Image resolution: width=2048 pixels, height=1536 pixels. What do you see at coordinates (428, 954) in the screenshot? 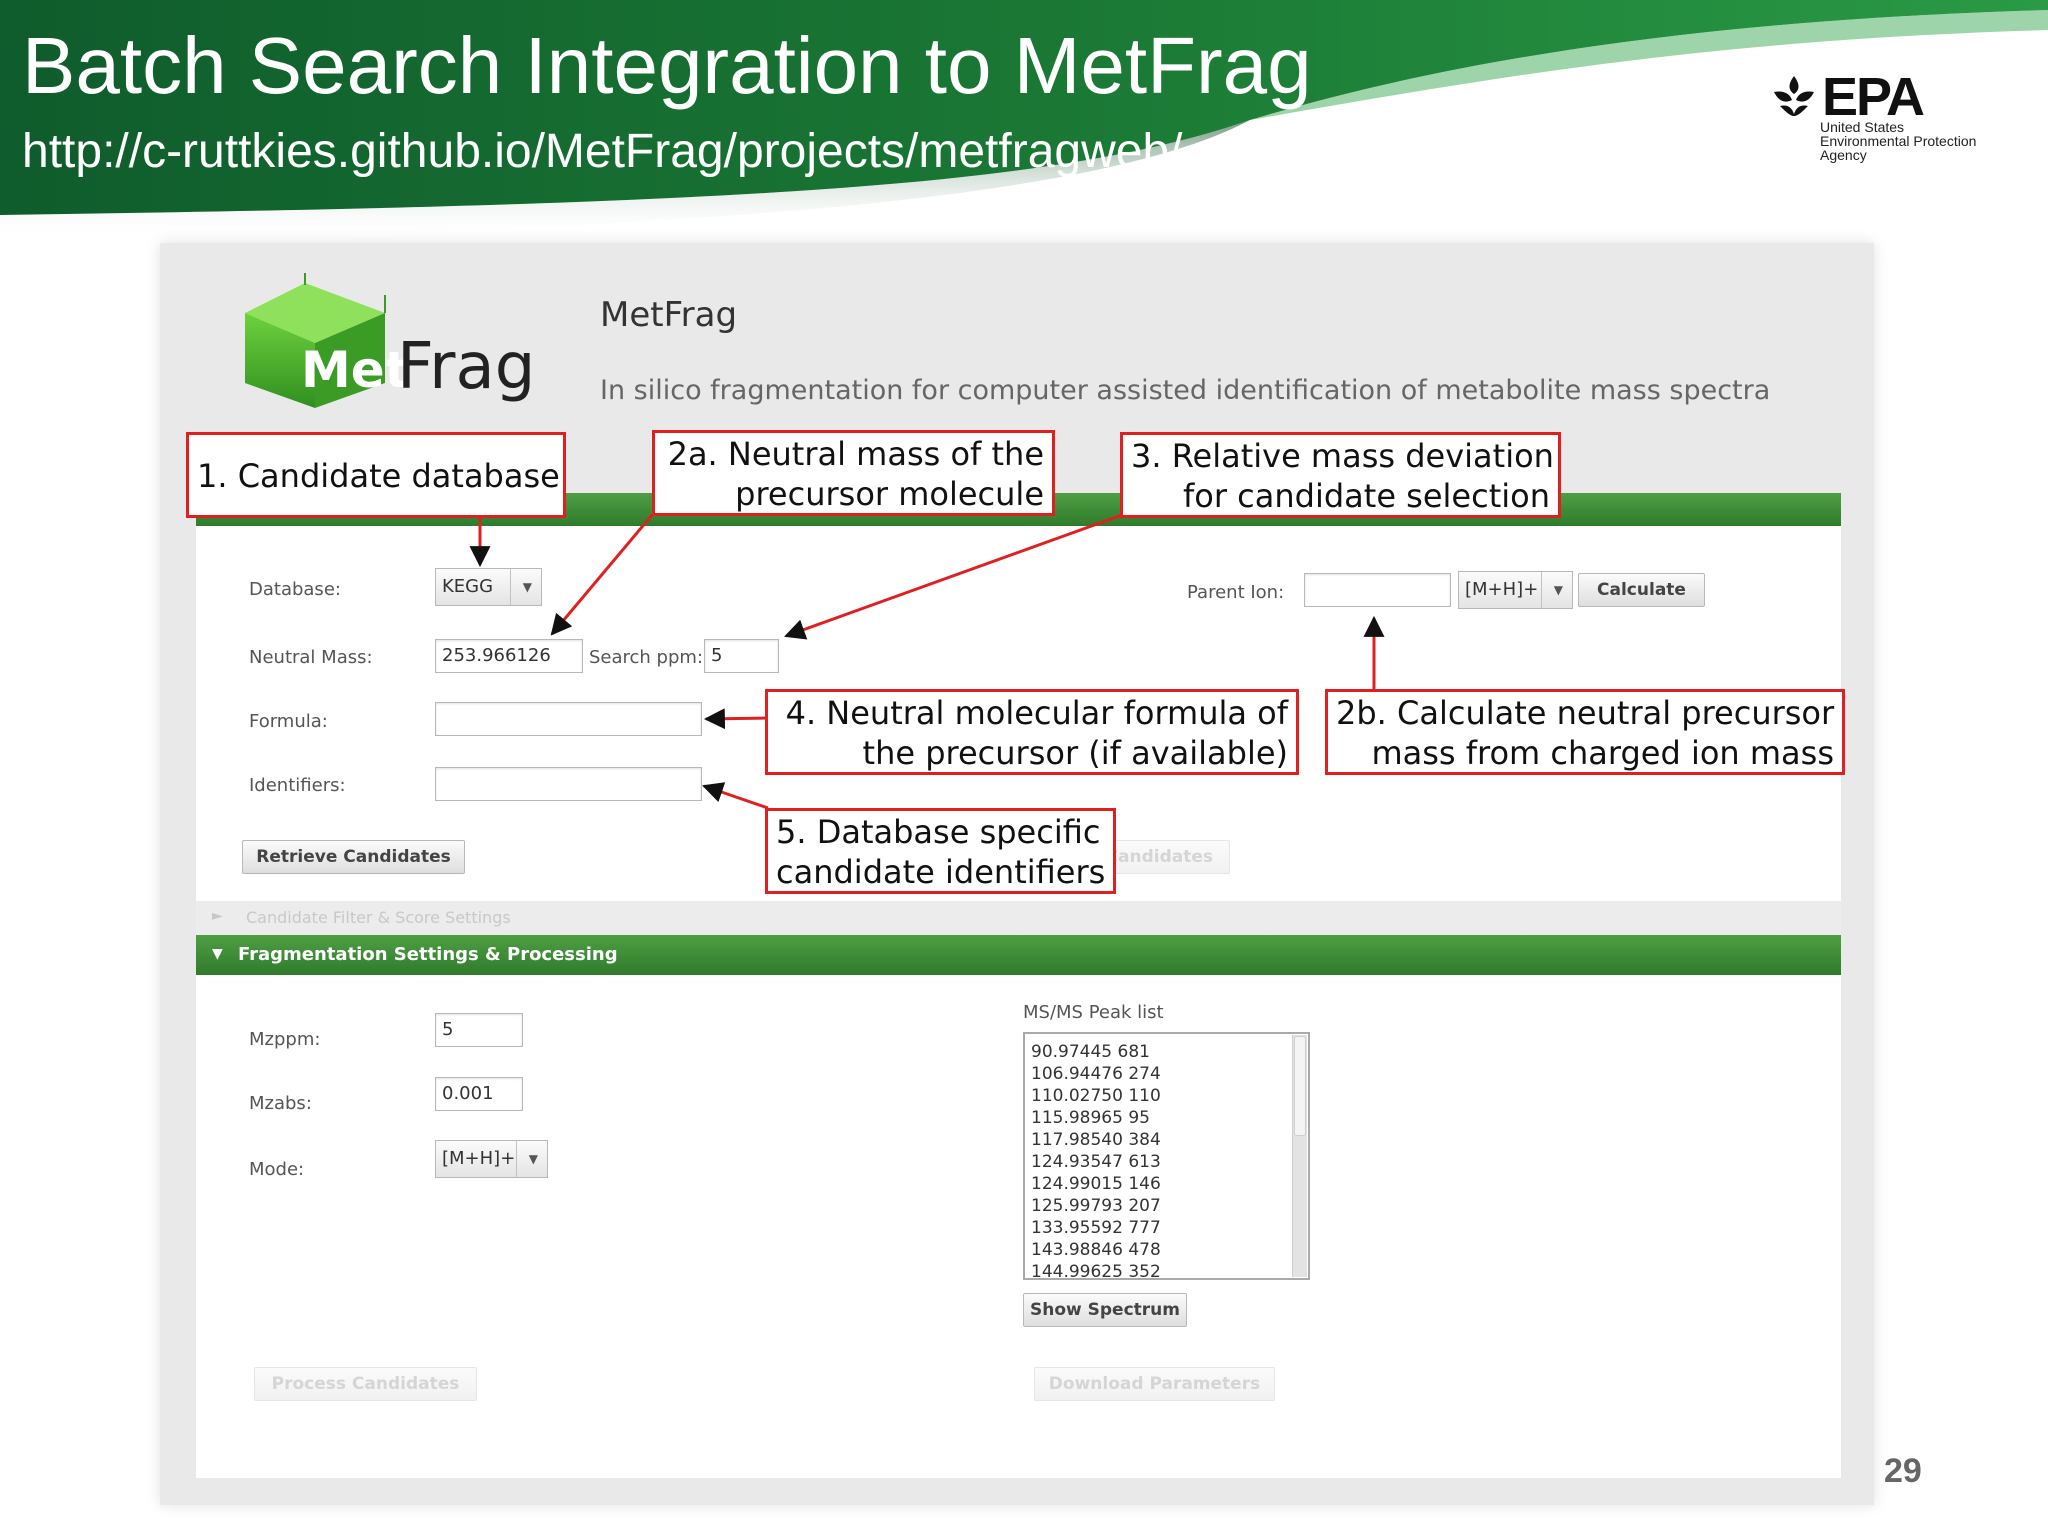
I see `fragmentation-section-label: Fragmentation Settings & Processing` at bounding box center [428, 954].